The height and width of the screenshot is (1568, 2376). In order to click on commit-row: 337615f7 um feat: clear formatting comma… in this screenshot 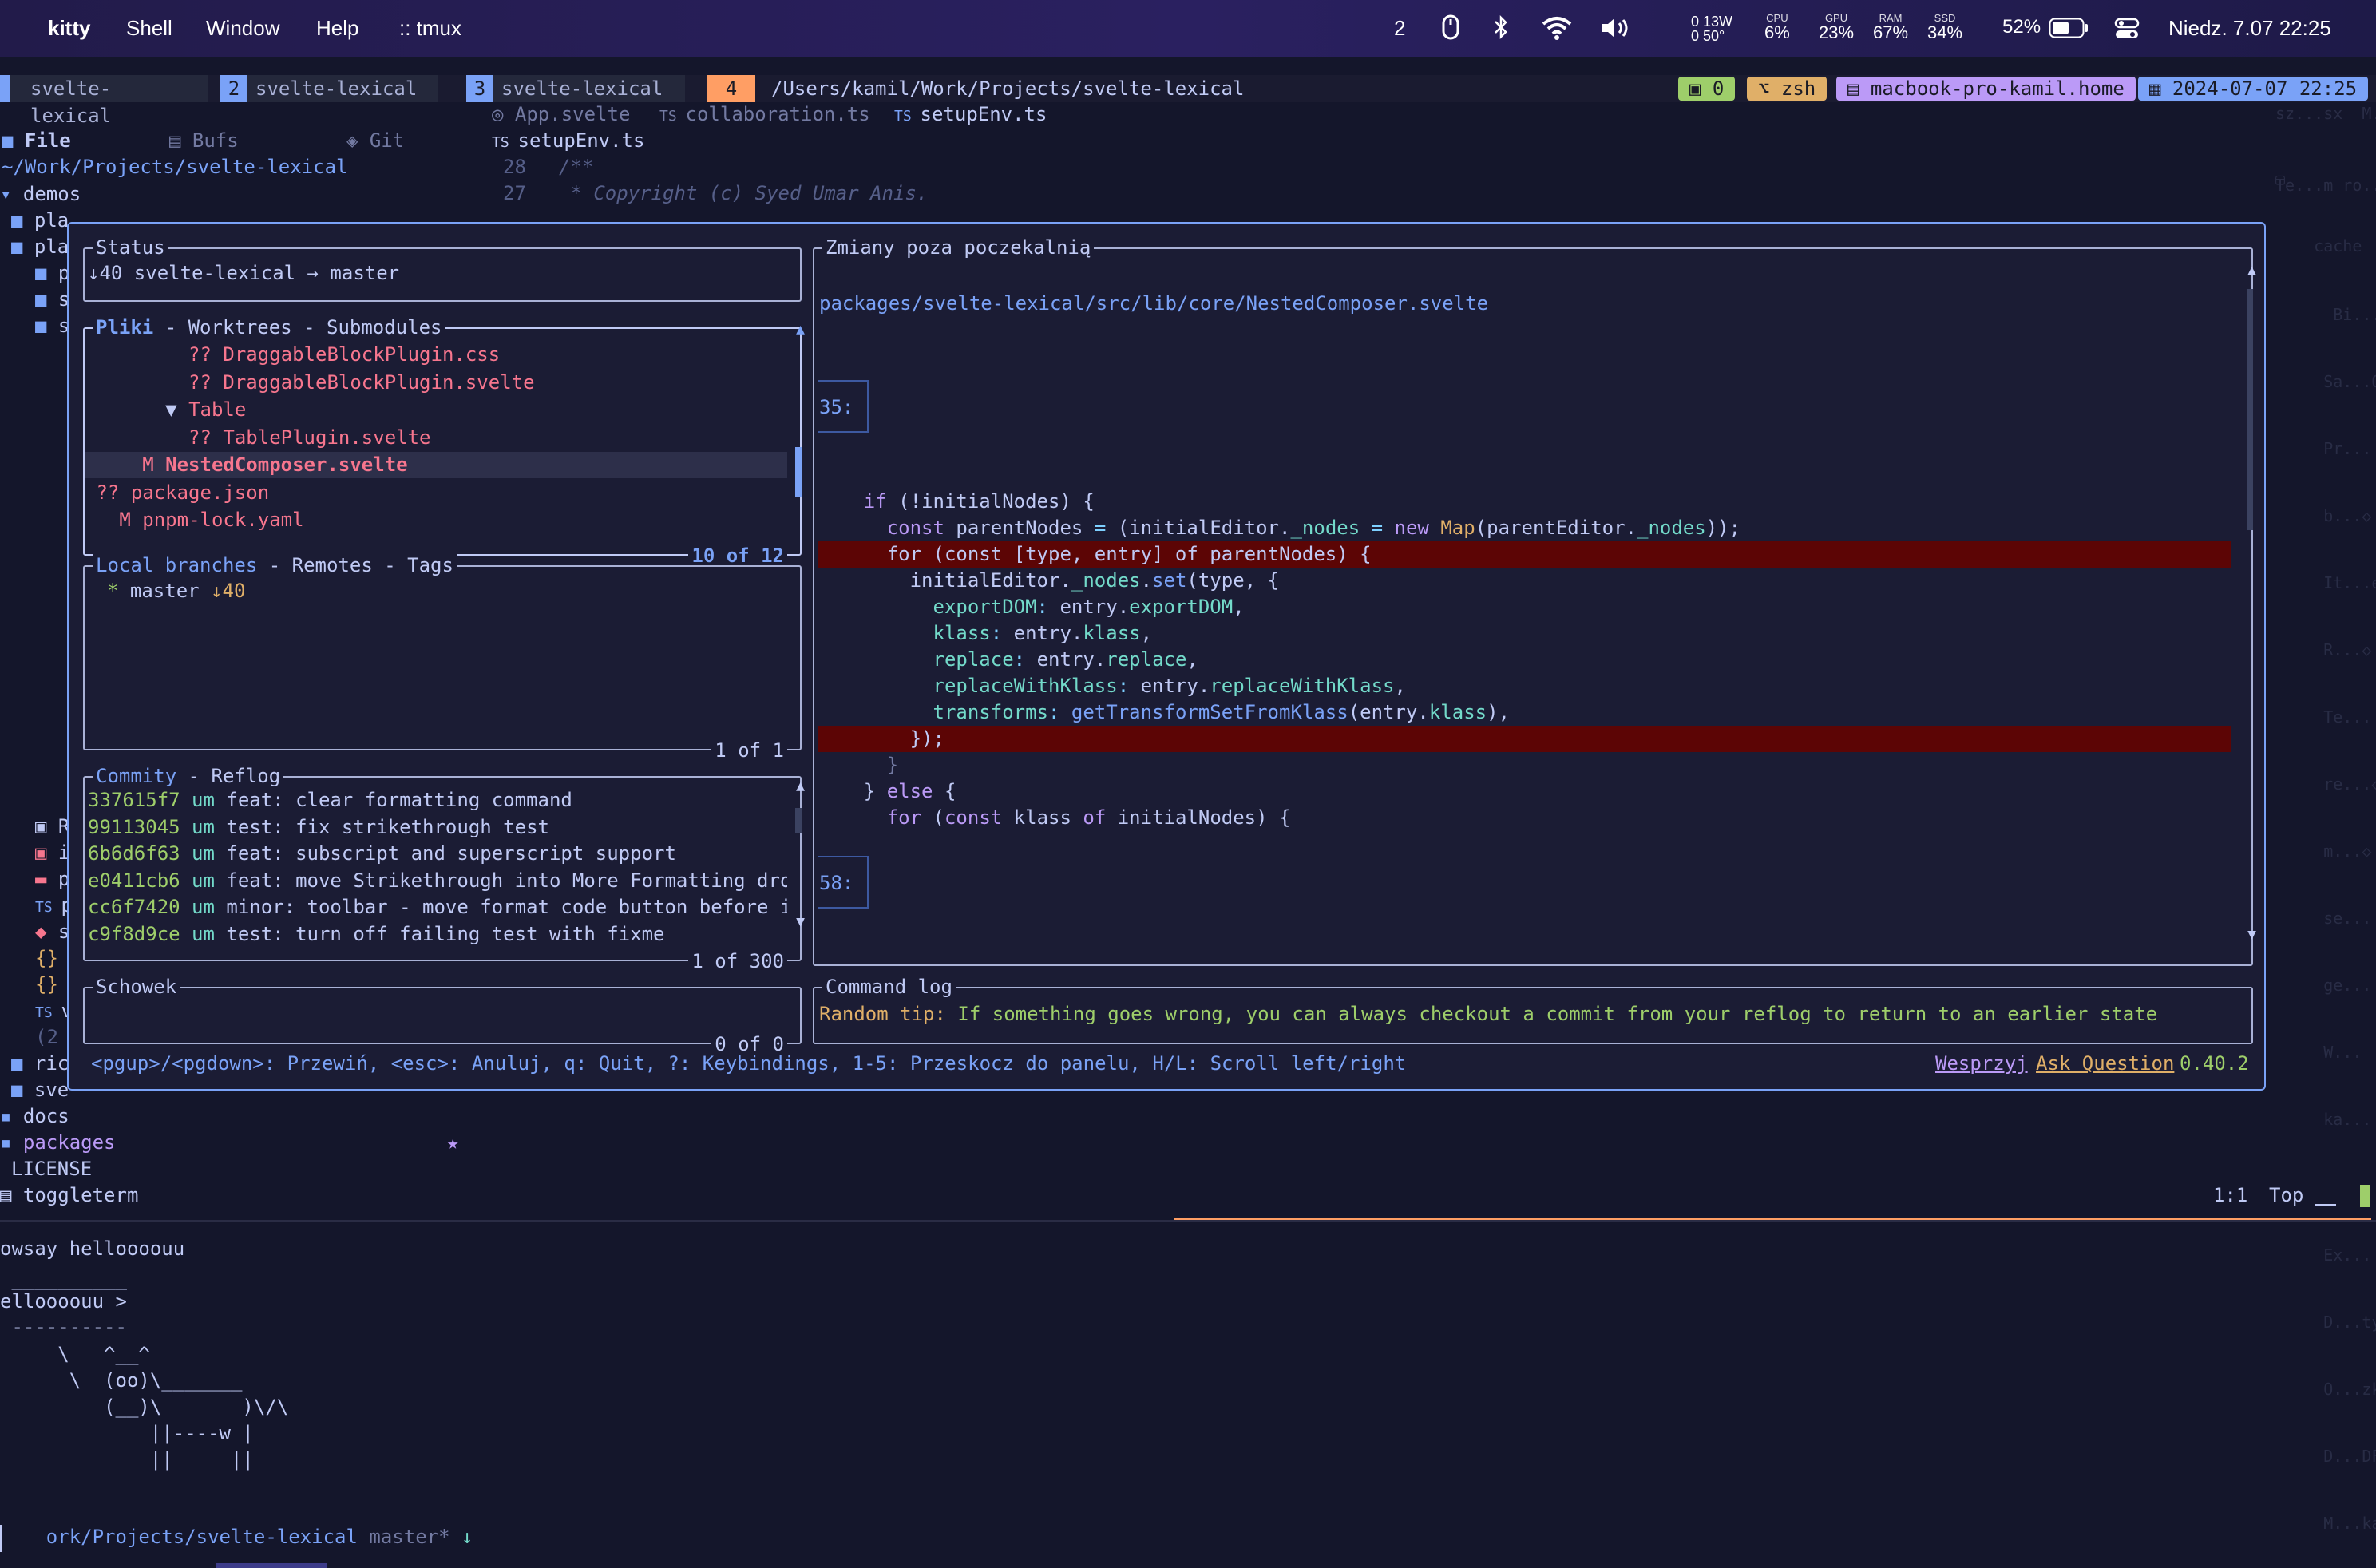, I will do `click(330, 801)`.